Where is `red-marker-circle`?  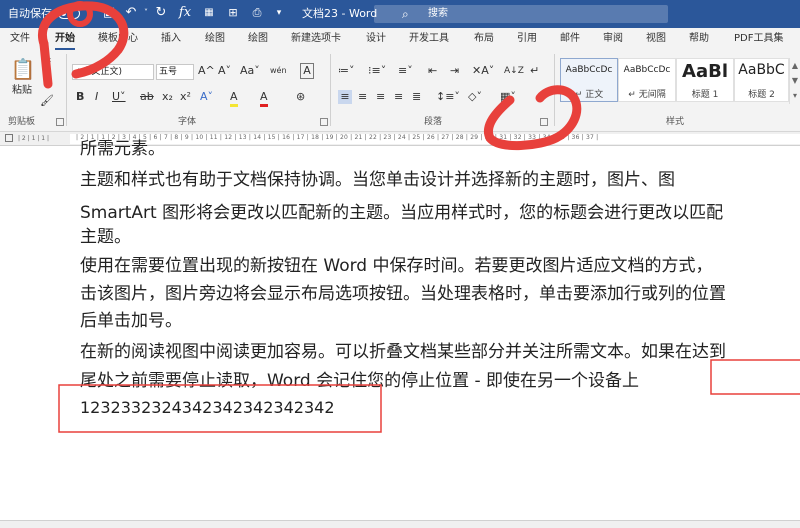
red-marker-circle is located at coordinates (533, 118).